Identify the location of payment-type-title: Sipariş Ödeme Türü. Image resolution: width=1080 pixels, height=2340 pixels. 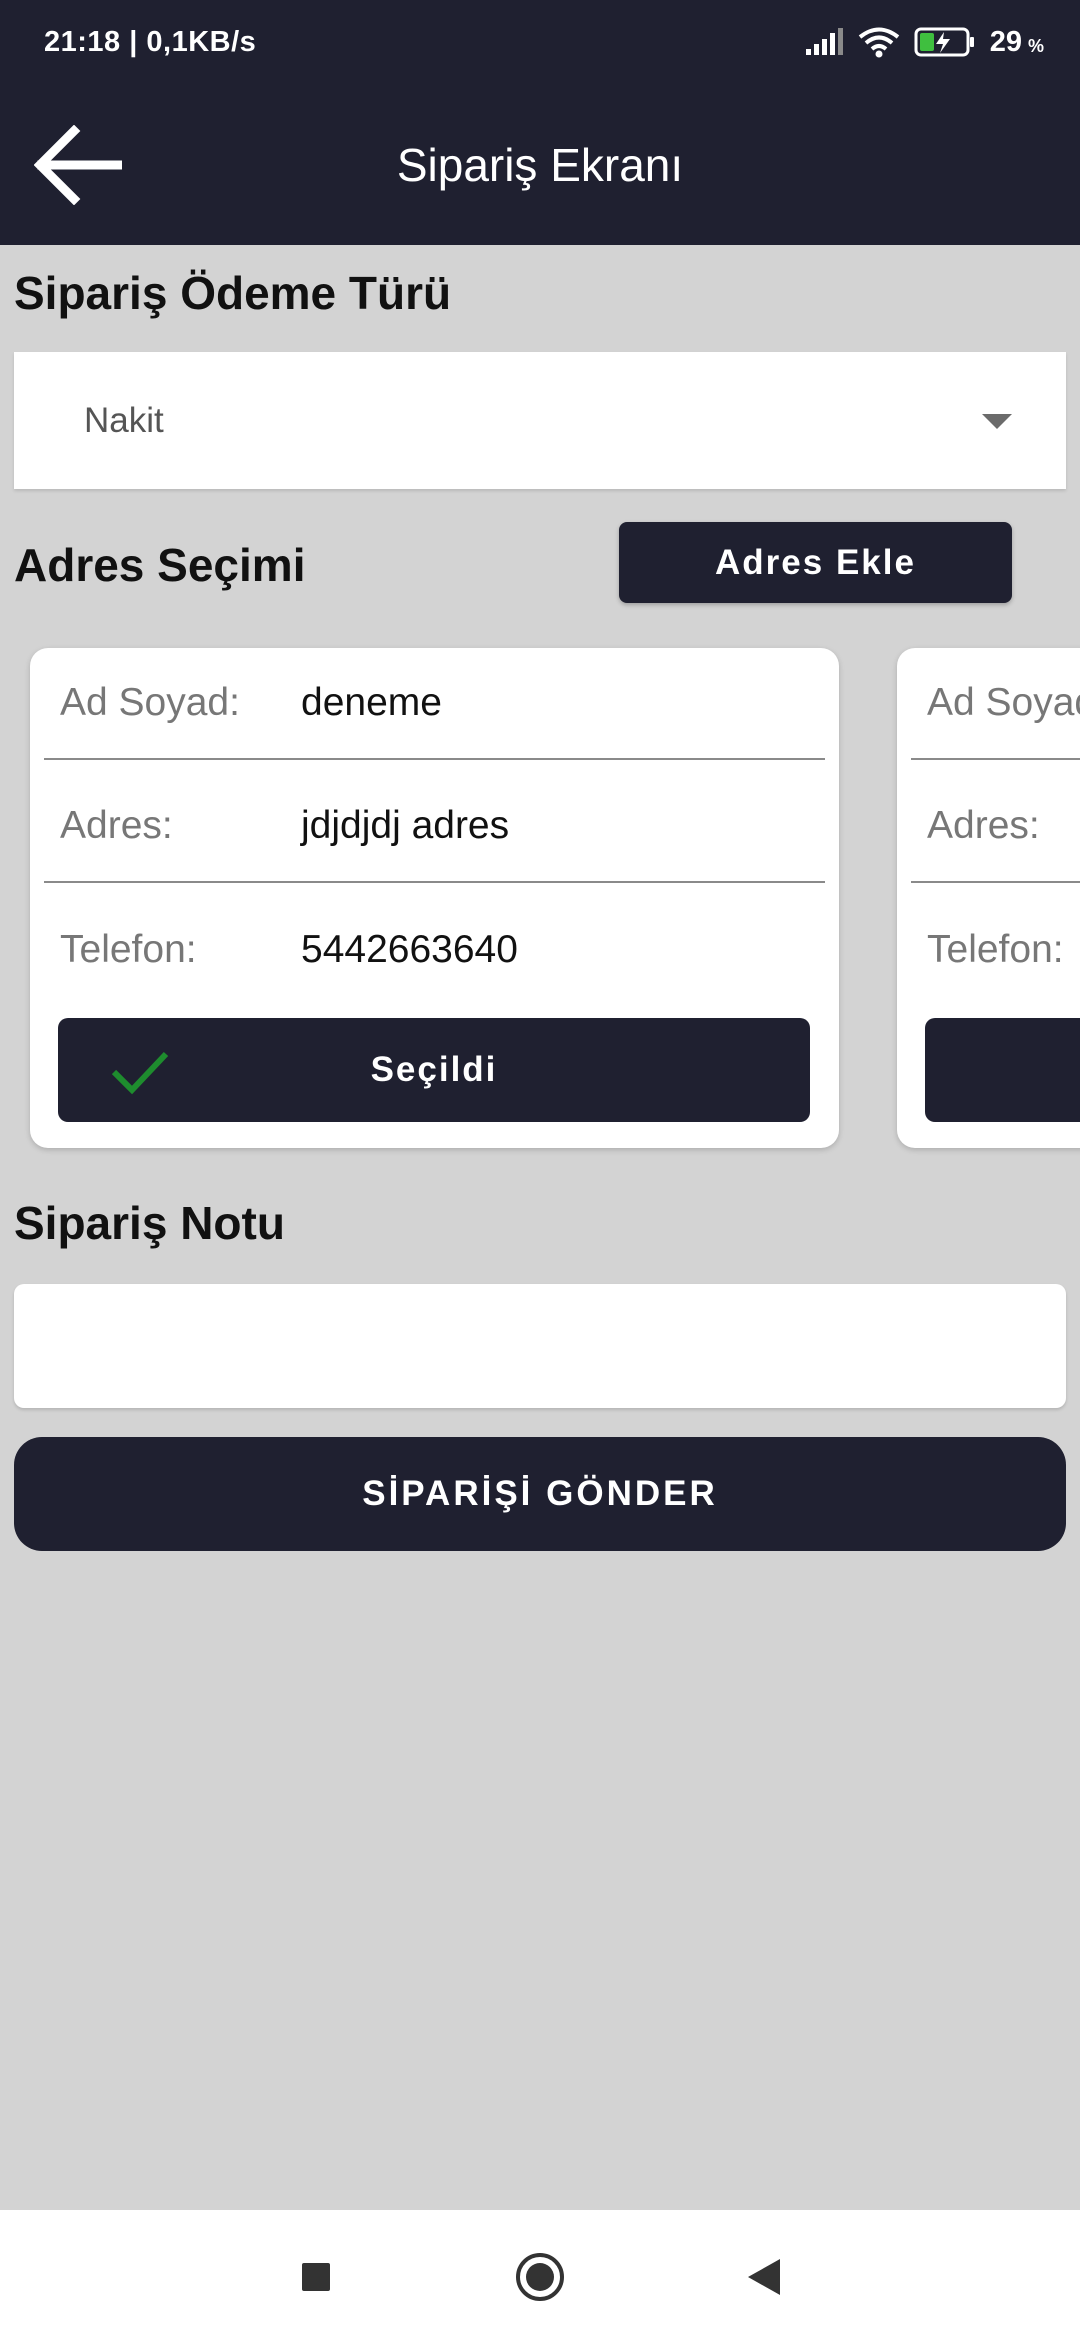
(233, 293).